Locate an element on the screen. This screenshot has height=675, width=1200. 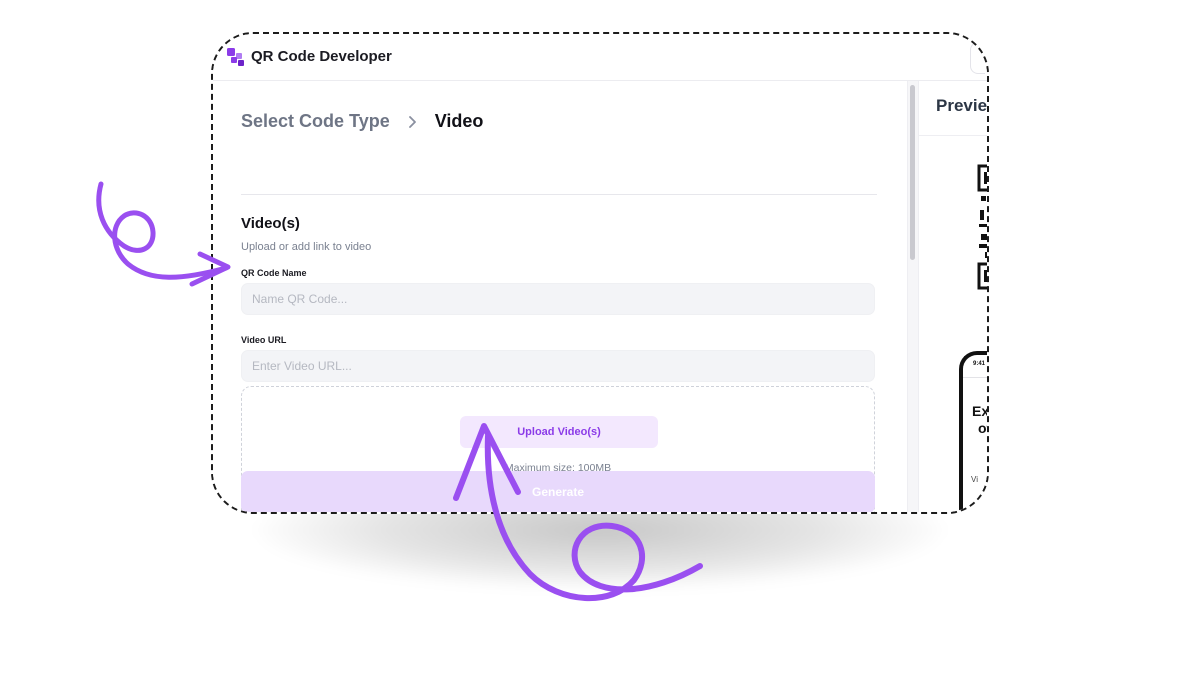
qr-code-preview is located at coordinates (982, 227).